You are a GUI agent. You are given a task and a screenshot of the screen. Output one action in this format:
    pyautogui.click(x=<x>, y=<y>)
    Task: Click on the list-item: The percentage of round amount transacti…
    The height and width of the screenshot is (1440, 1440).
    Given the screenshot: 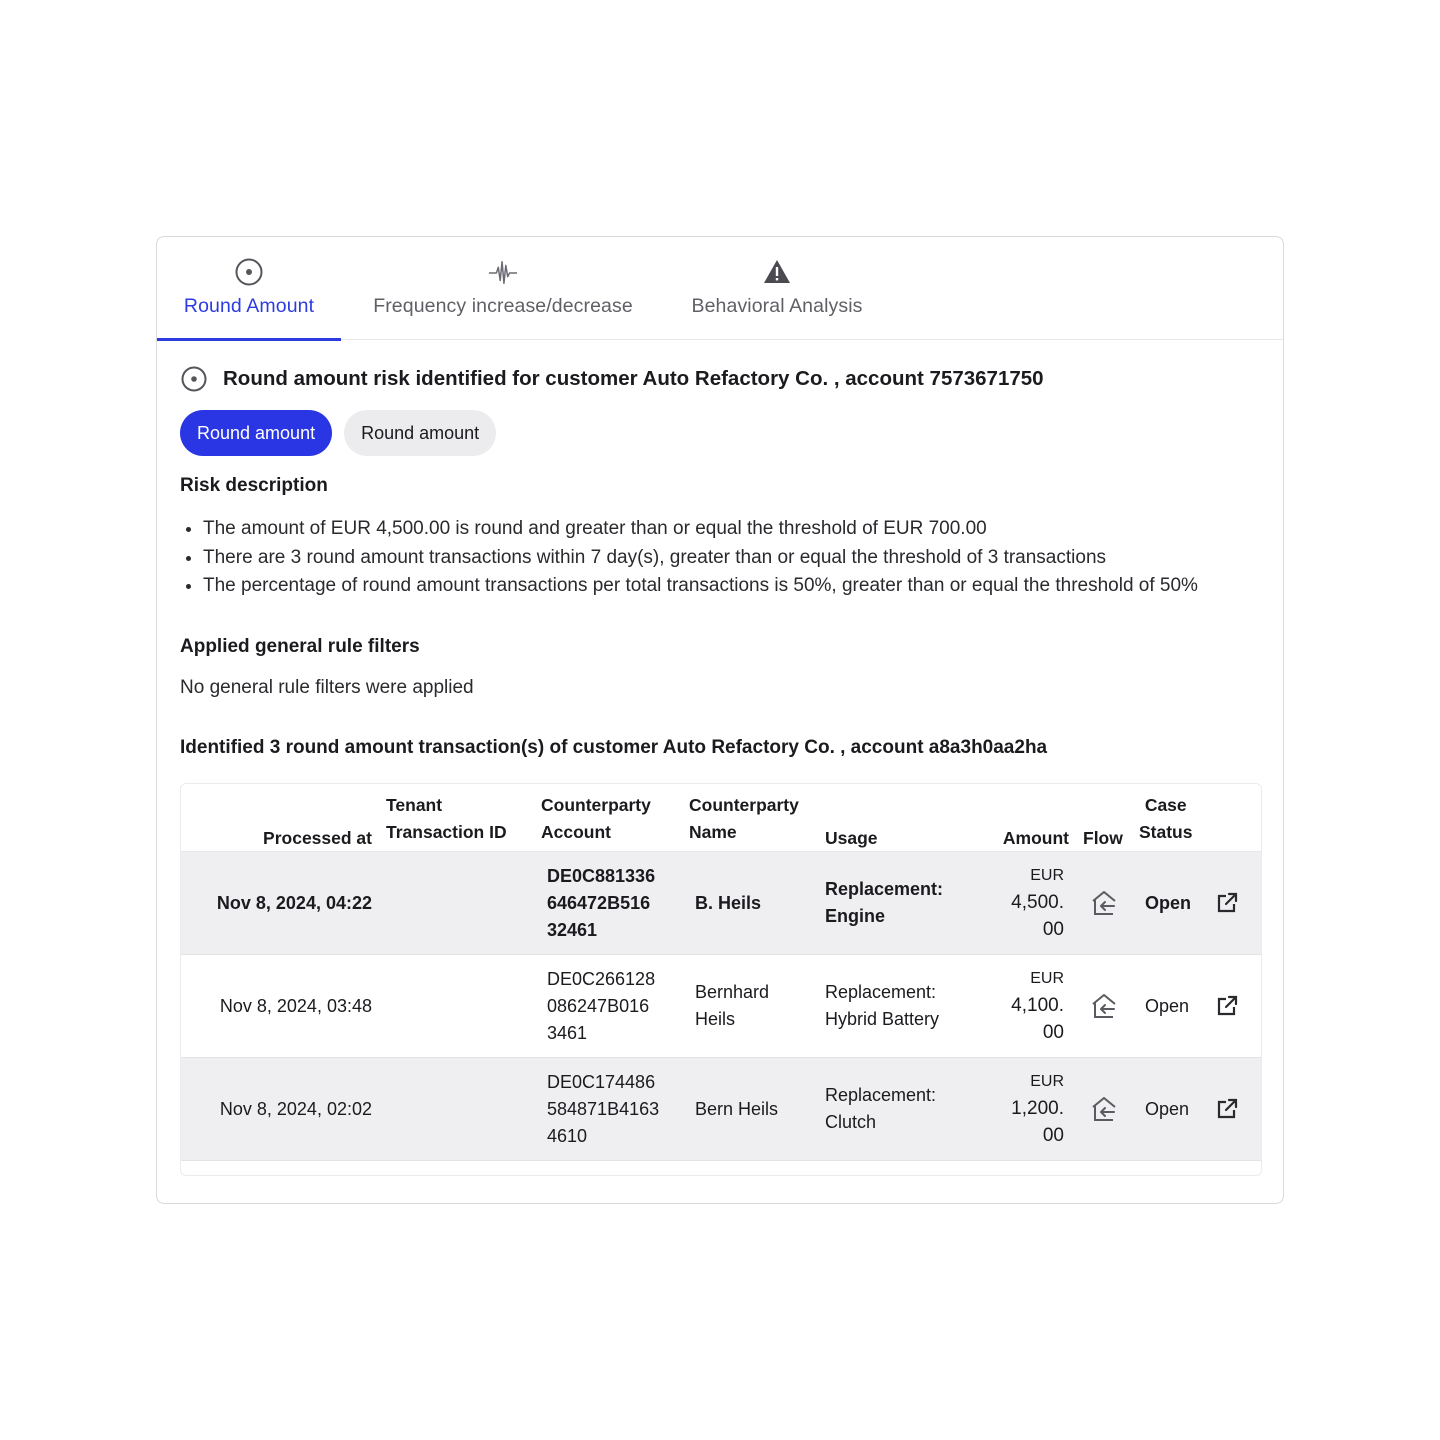 What is the action you would take?
    pyautogui.click(x=700, y=586)
    